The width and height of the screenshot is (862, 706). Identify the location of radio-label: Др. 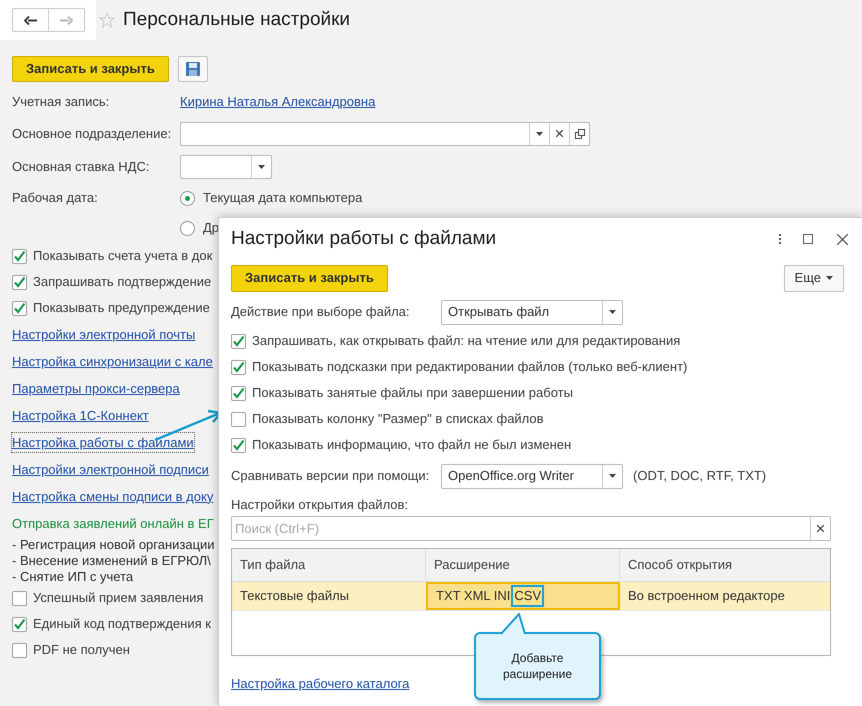
(211, 228).